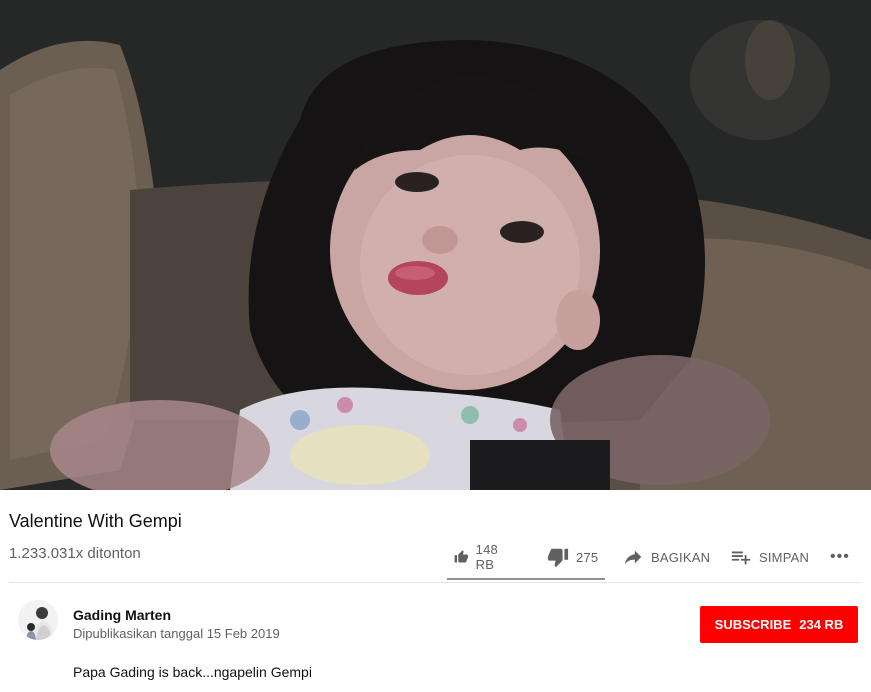  Describe the element at coordinates (192, 672) in the screenshot. I see `video-description: Papa Gading is back...ngapelin Gempi` at that location.